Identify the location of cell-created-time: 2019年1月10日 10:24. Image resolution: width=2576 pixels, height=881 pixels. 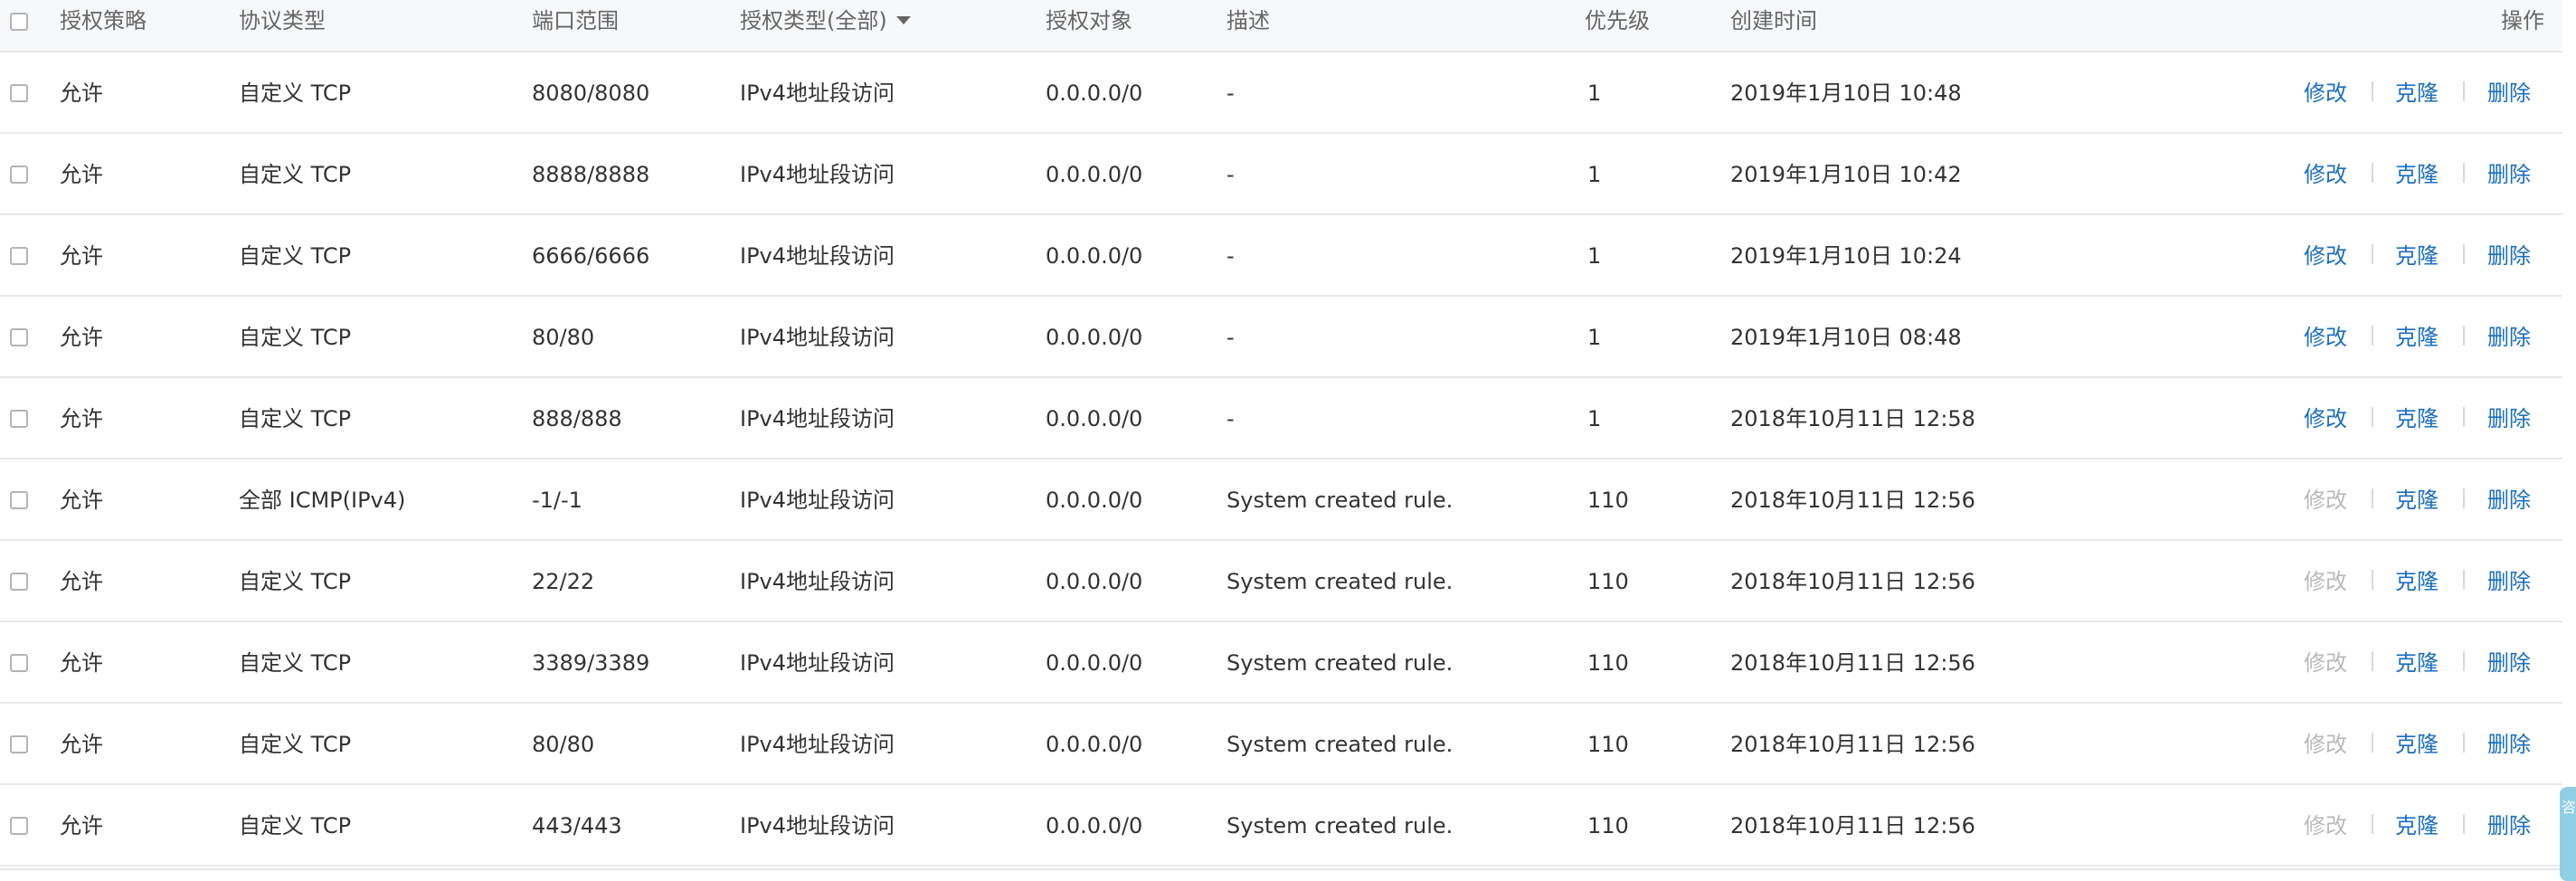
(1846, 256).